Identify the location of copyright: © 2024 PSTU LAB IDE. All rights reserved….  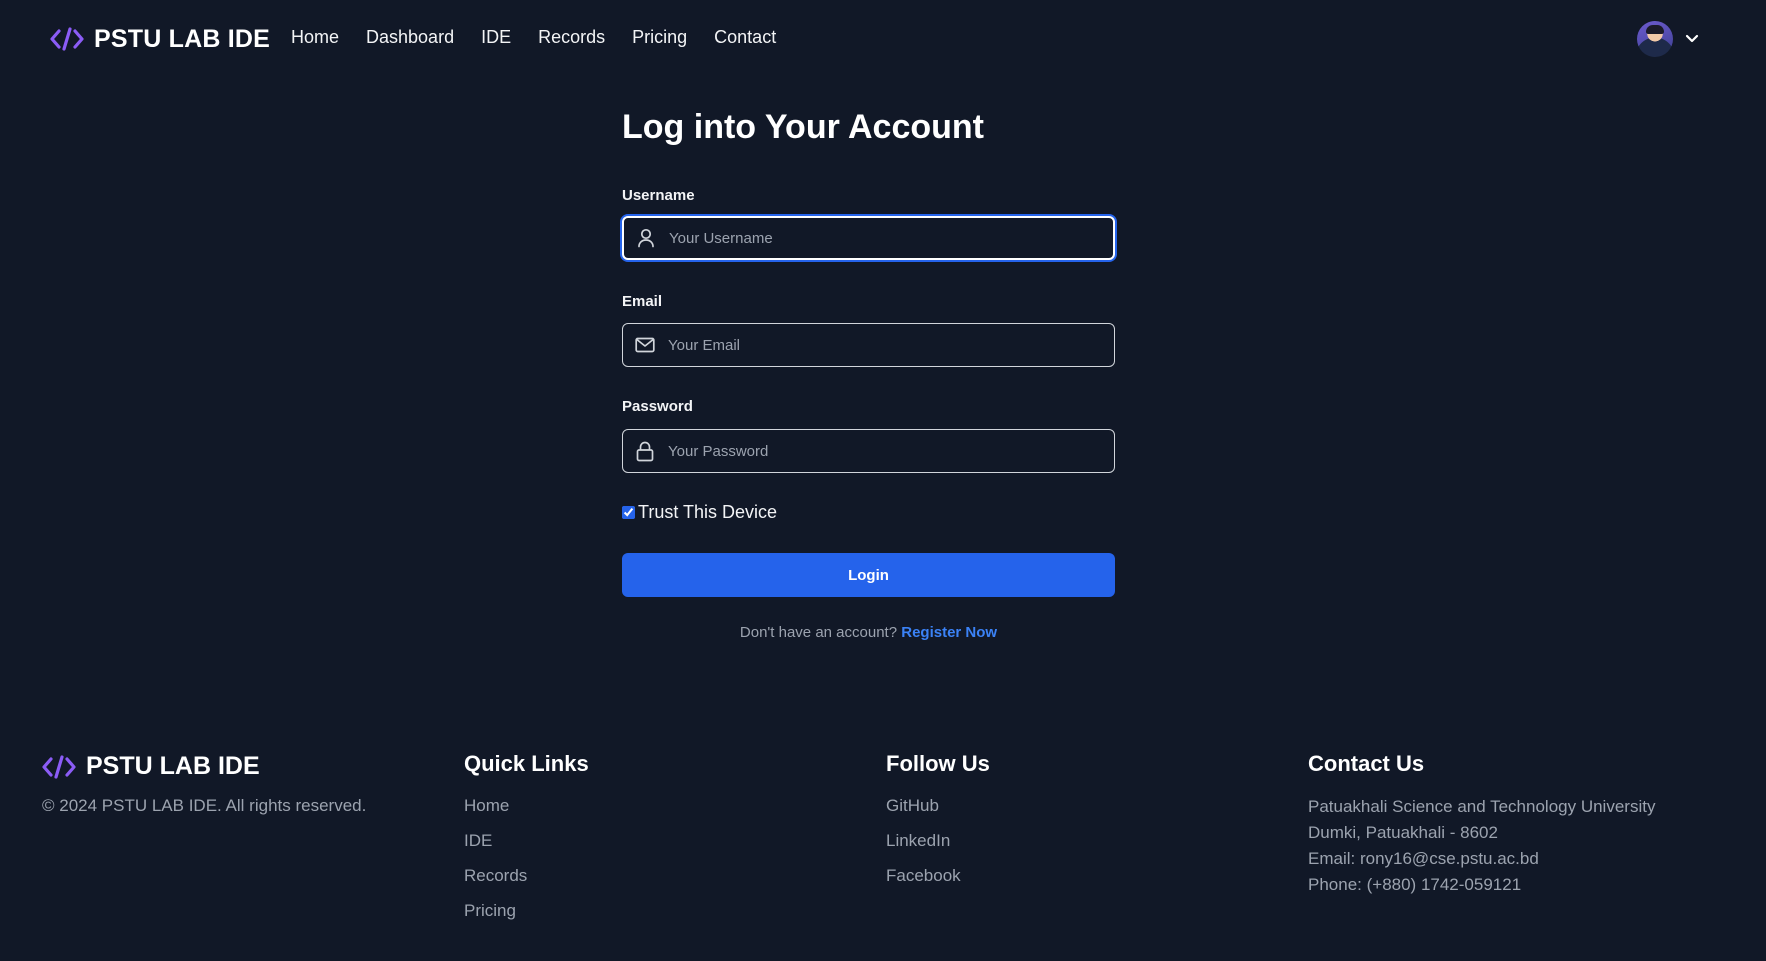
(204, 805).